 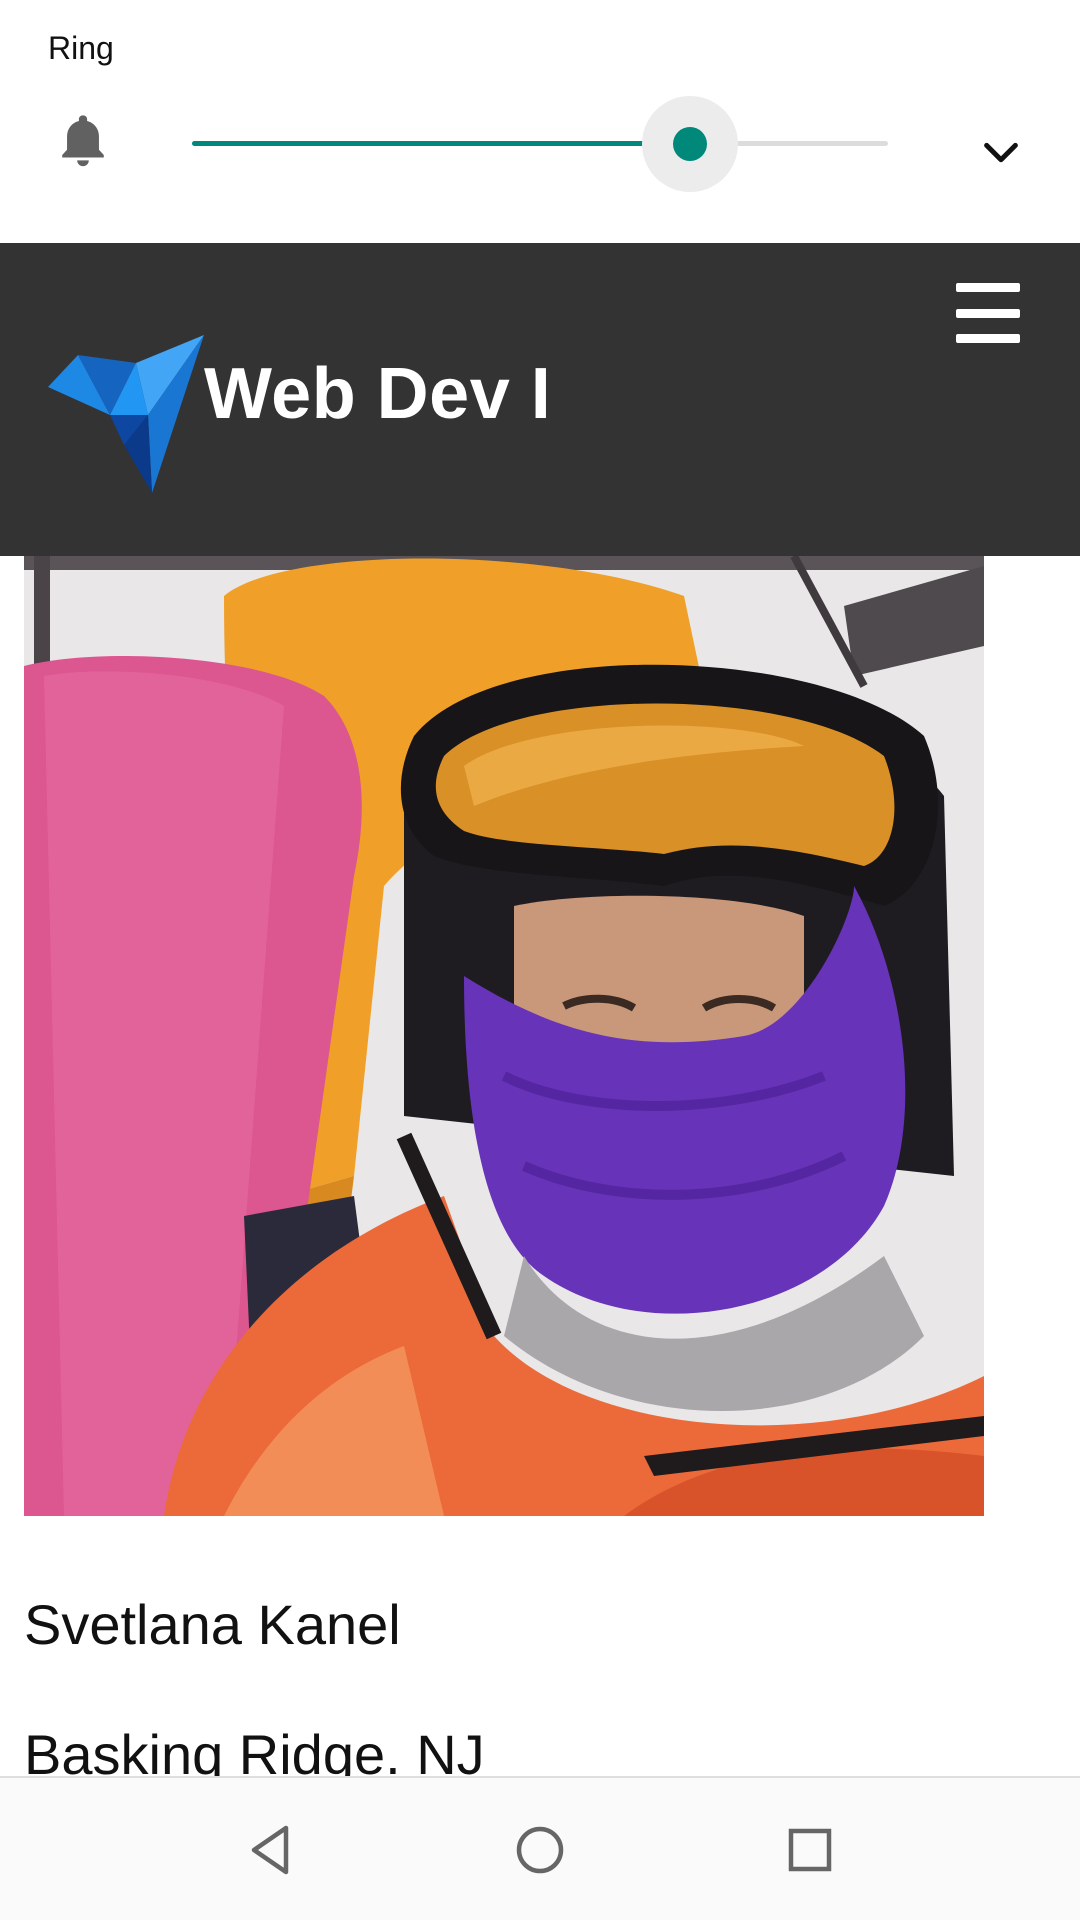 What do you see at coordinates (83, 142) in the screenshot?
I see `bell-icon` at bounding box center [83, 142].